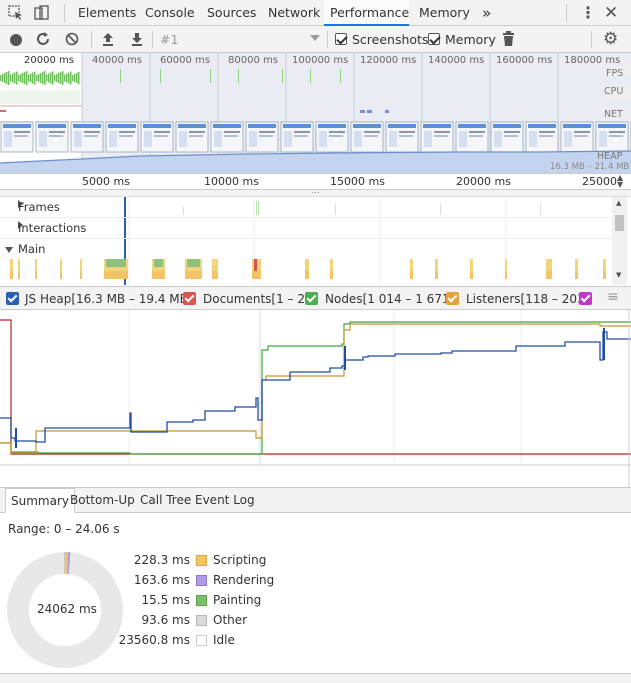 This screenshot has height=683, width=631. I want to click on tab-call-tree: Call Tree, so click(165, 500).